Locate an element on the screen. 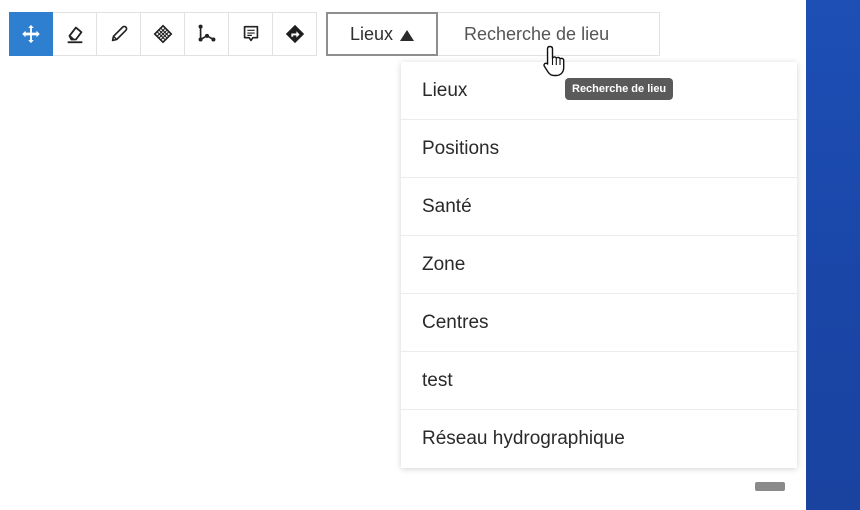 The width and height of the screenshot is (860, 510). move-tool-button is located at coordinates (31, 34).